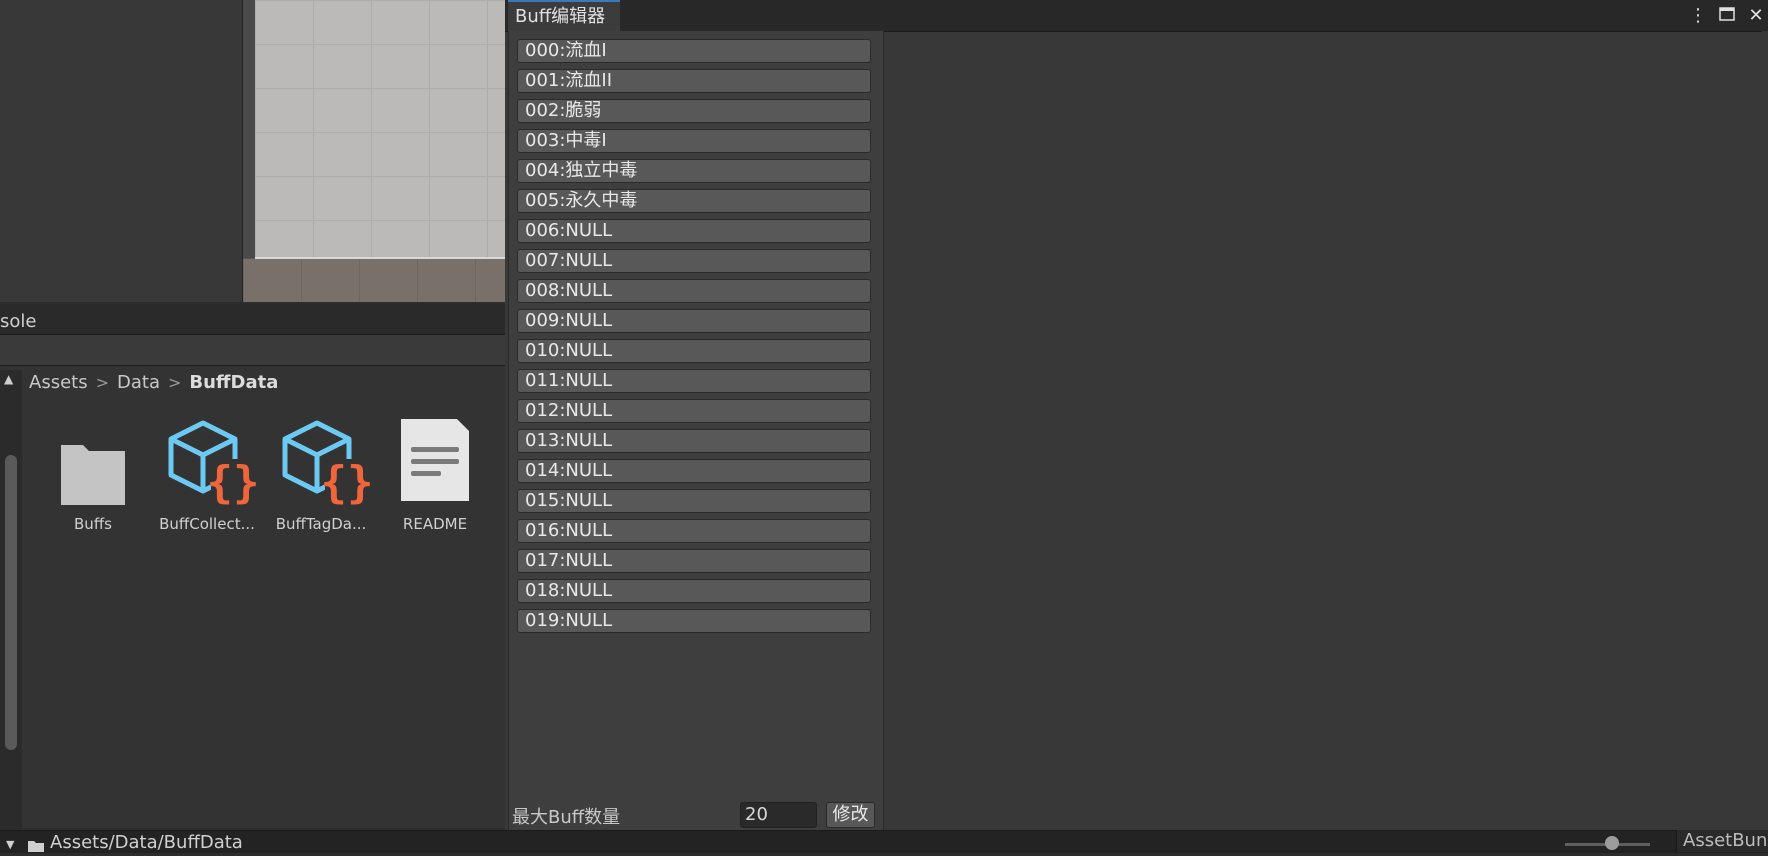 The width and height of the screenshot is (1768, 856). Describe the element at coordinates (1136, 16) in the screenshot. I see `editor-title-bar` at that location.